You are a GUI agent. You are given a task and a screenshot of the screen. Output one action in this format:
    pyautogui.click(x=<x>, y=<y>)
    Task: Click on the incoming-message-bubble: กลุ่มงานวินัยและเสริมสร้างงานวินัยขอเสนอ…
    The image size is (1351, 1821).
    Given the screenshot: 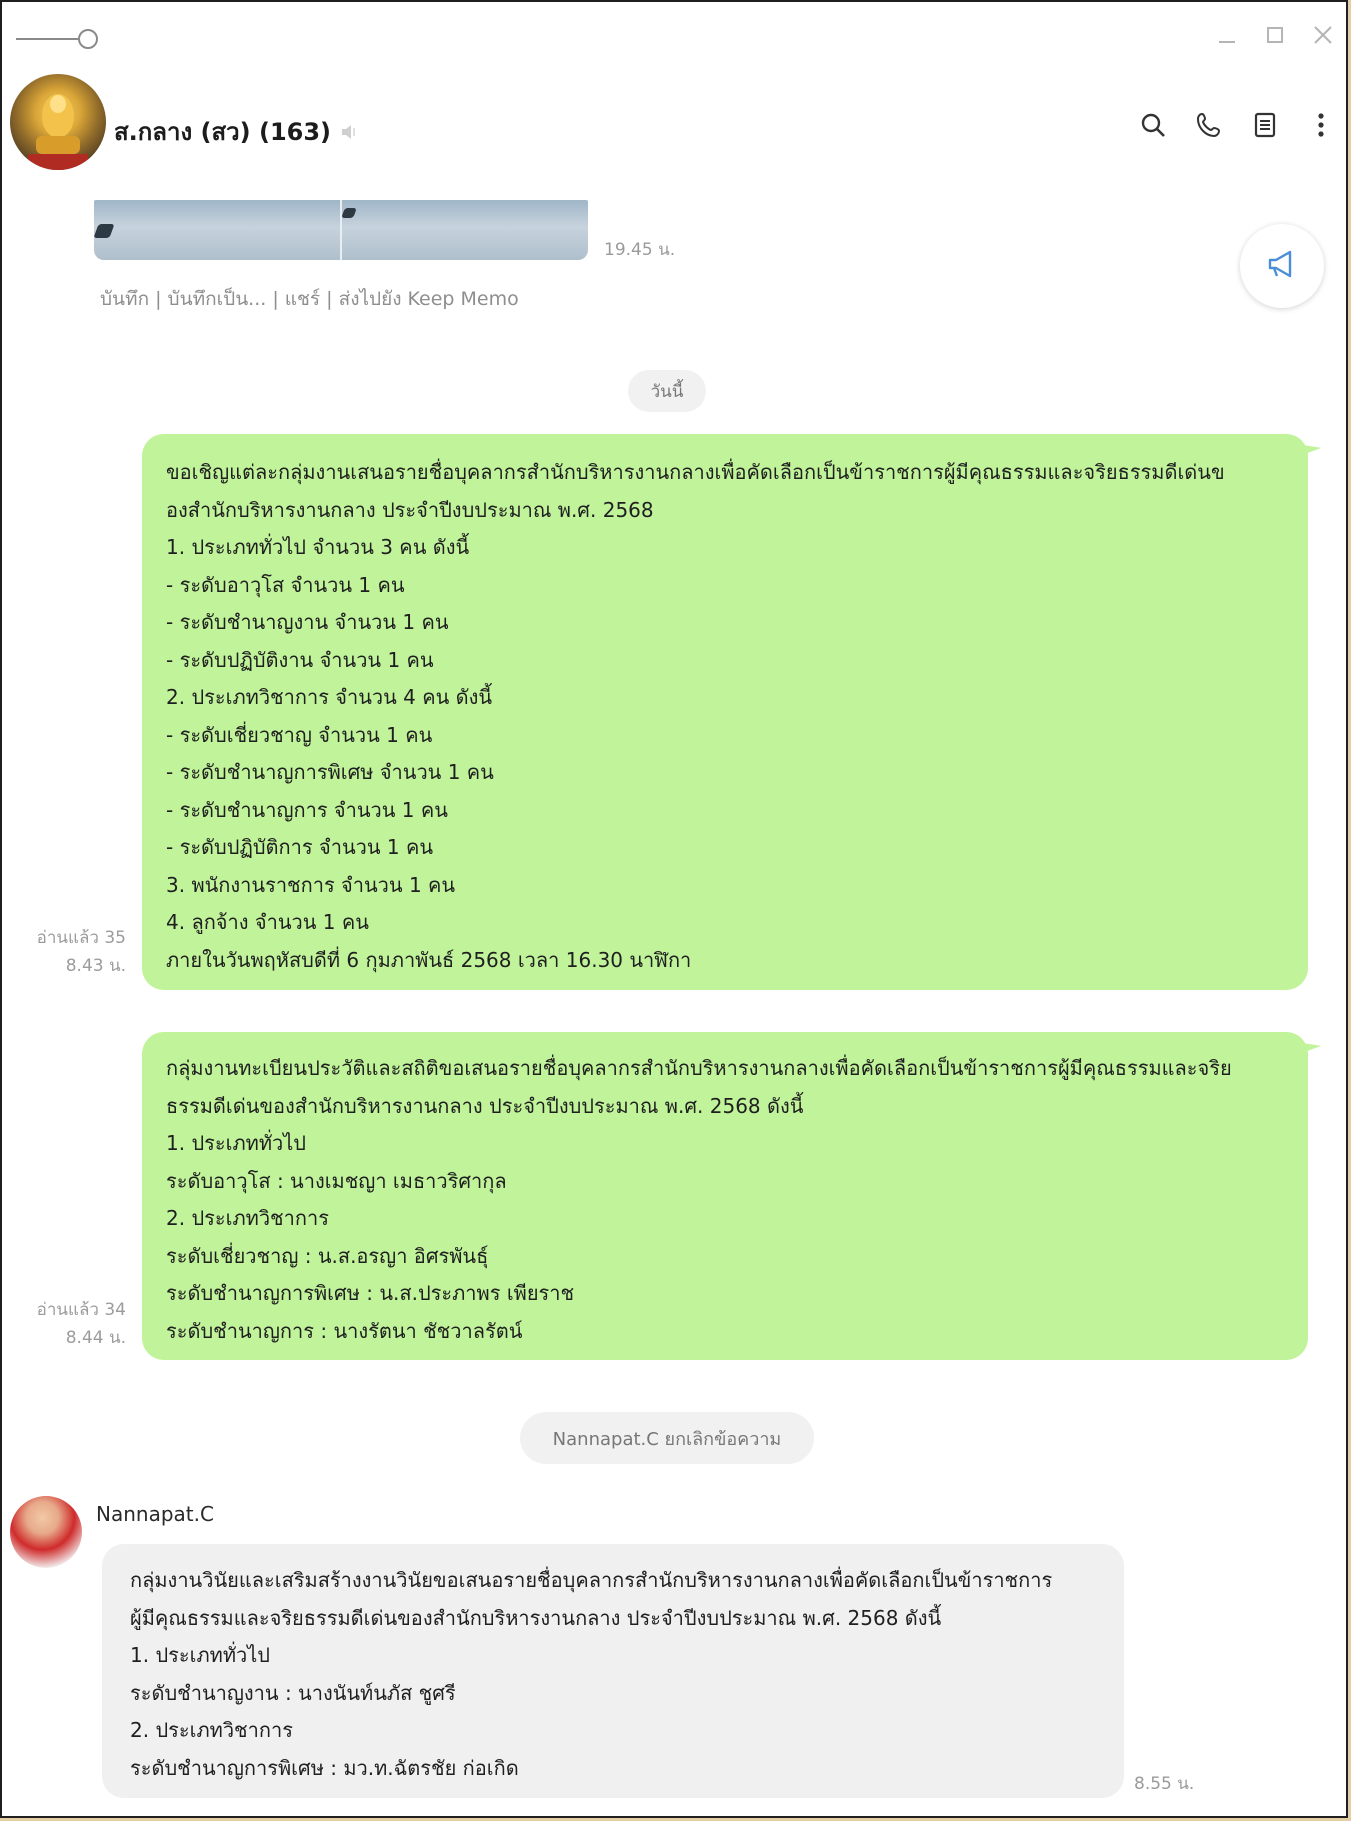 What is the action you would take?
    pyautogui.click(x=613, y=1671)
    